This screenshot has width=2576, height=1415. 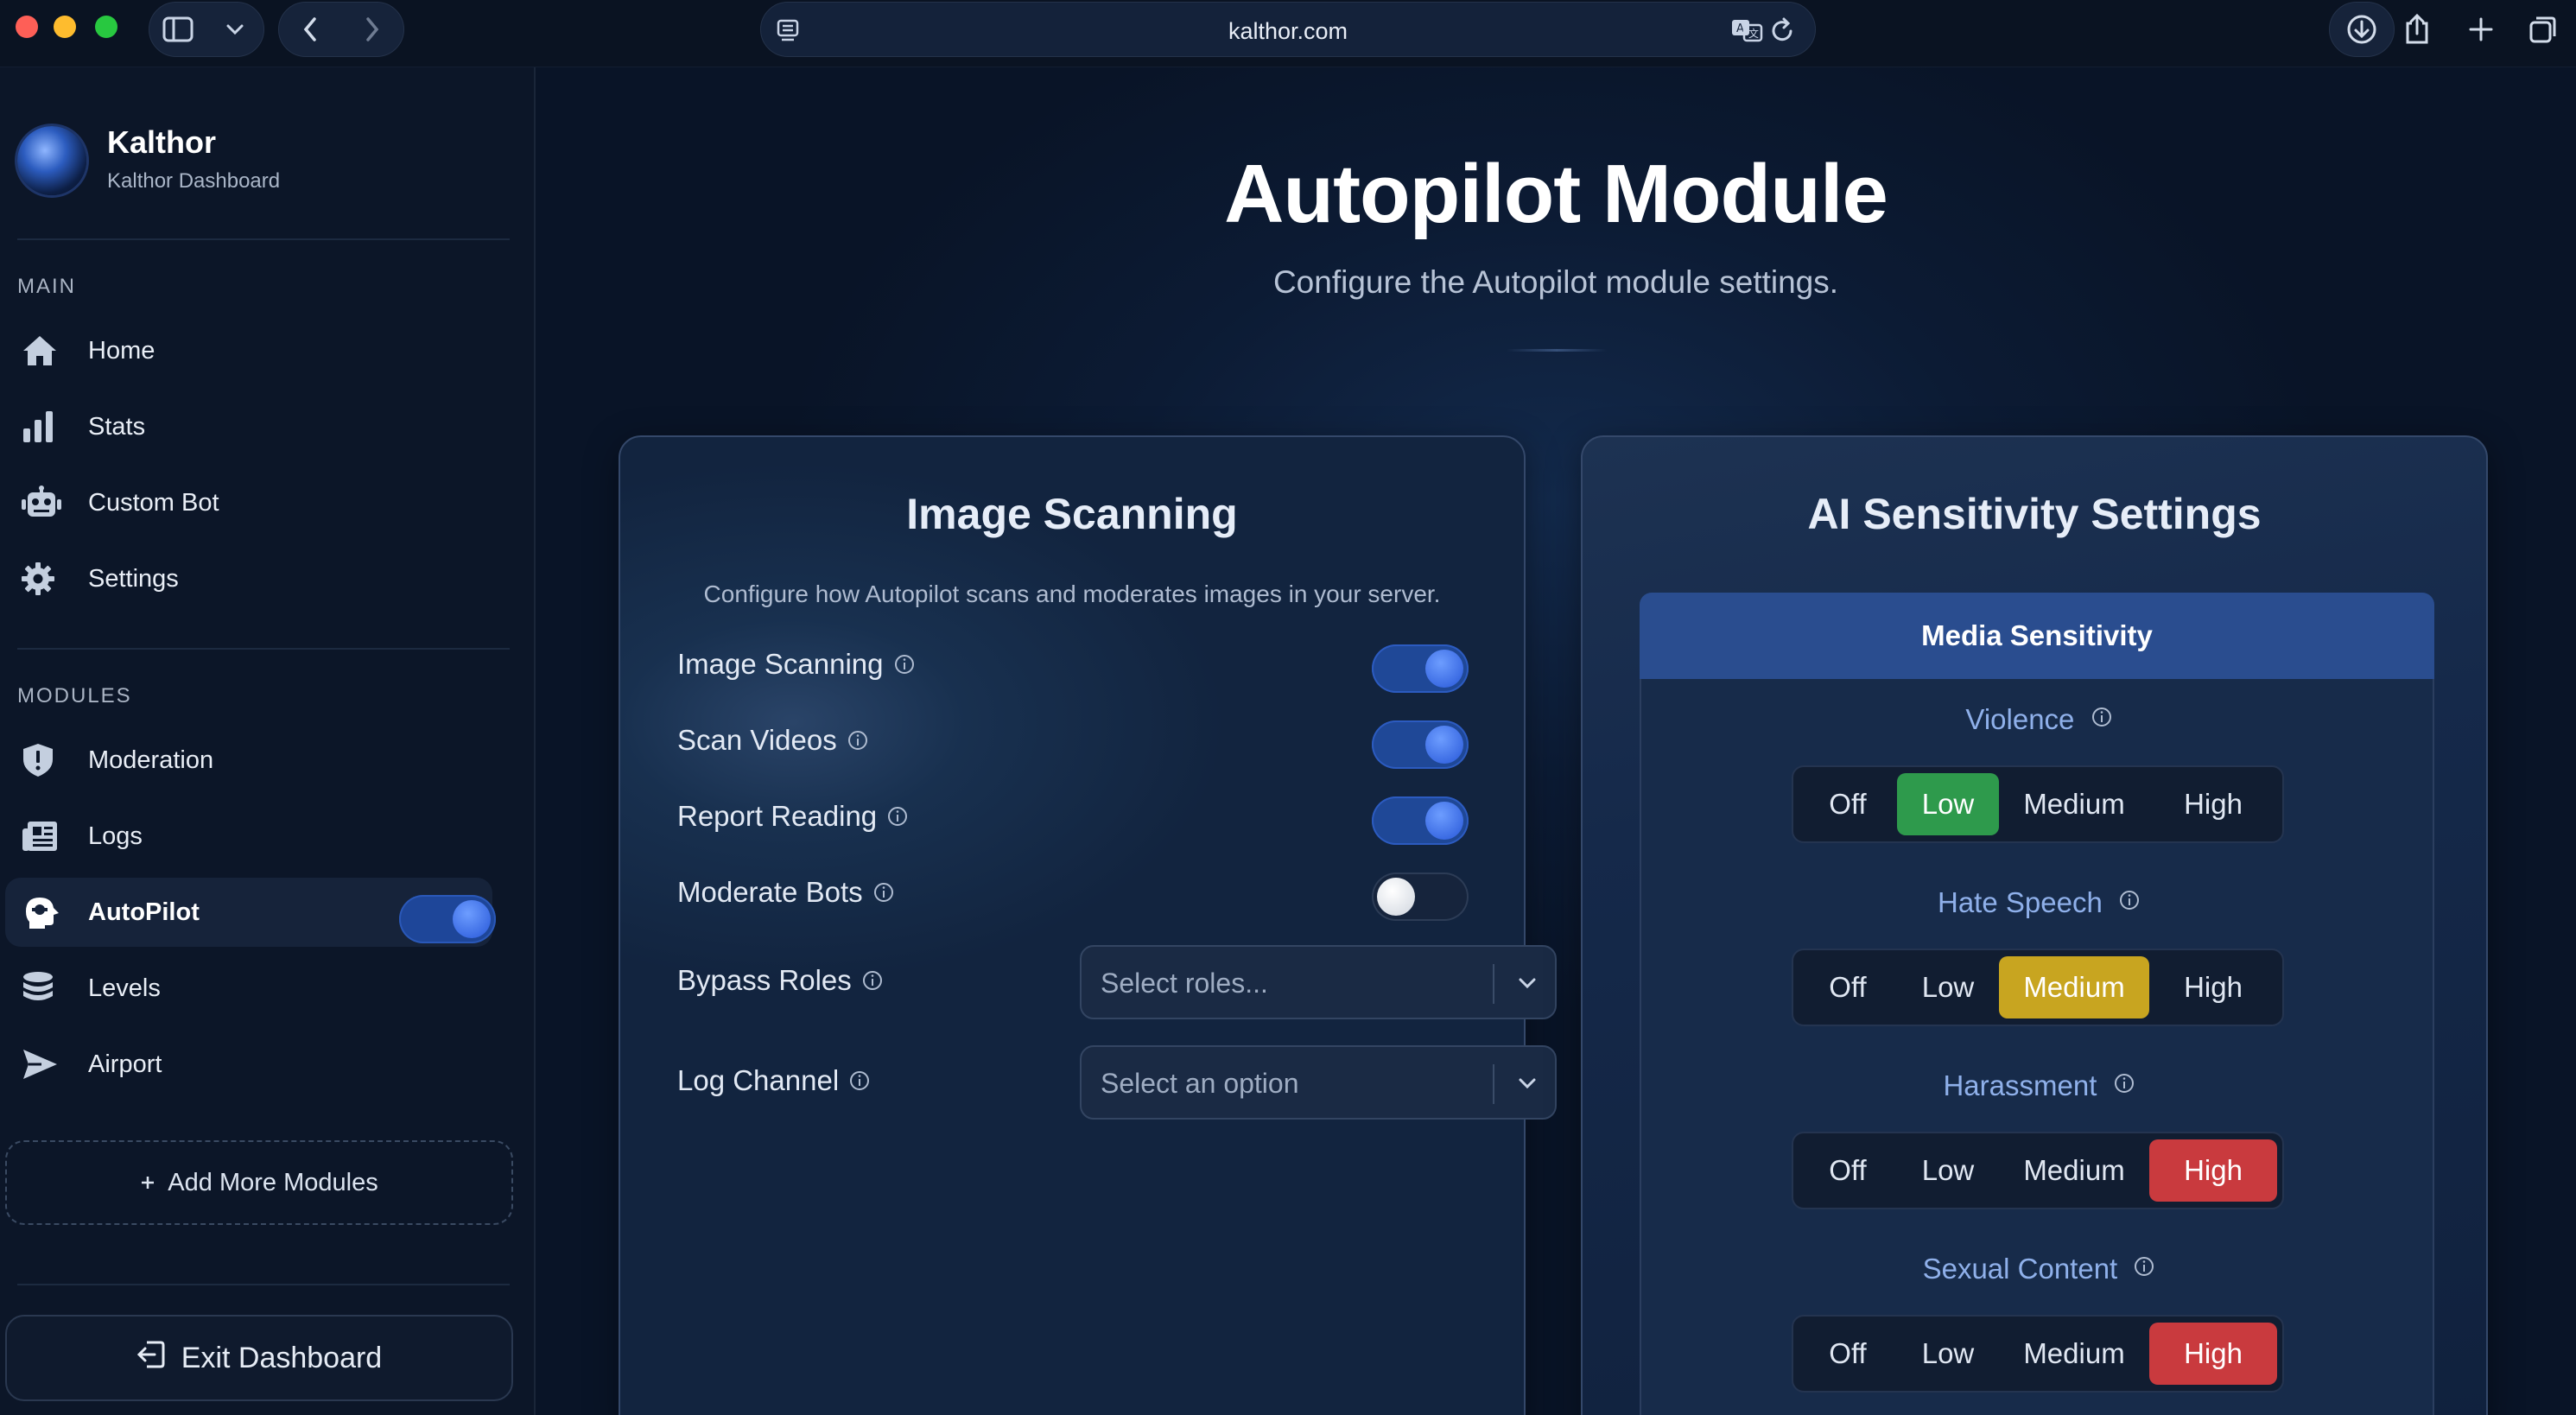 I want to click on moderate-bots-toggle, so click(x=1420, y=897).